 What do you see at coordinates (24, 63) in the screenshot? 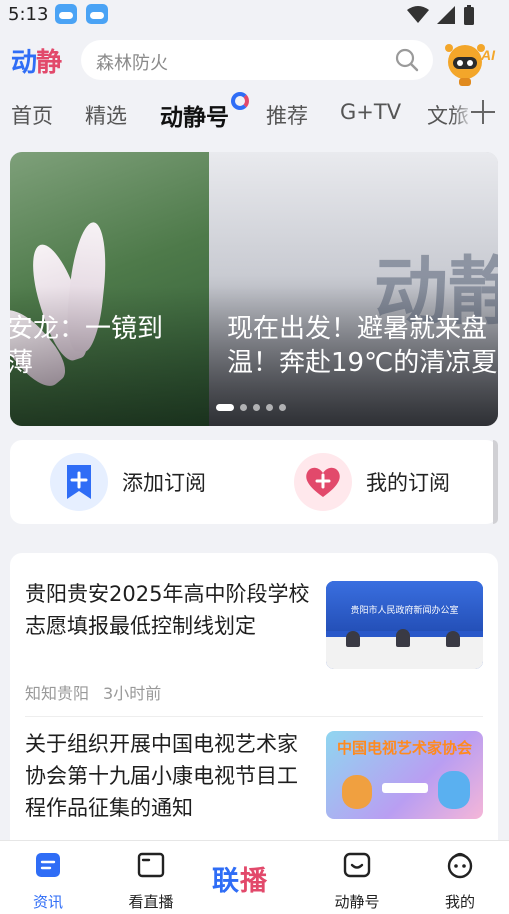
I see `logo-char-1: 动` at bounding box center [24, 63].